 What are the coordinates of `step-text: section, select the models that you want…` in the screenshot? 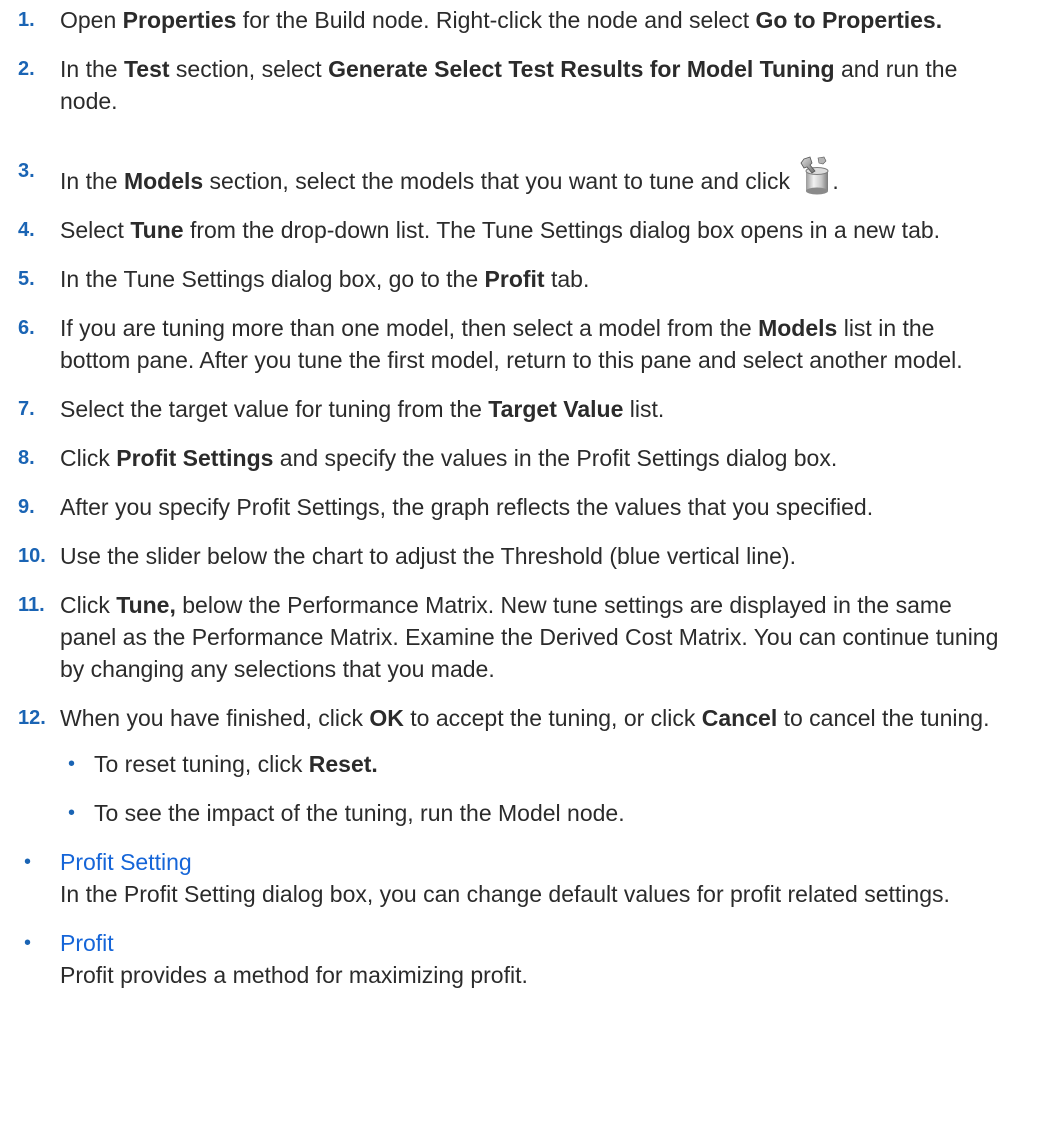 It's located at (500, 181).